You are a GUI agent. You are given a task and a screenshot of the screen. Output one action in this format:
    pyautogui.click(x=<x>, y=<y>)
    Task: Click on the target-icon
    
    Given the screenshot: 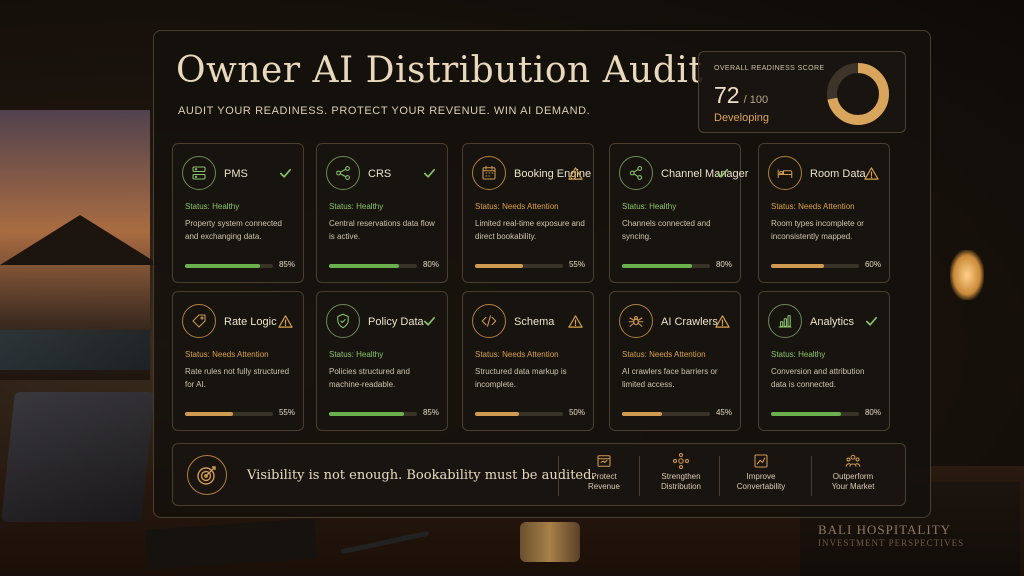 What is the action you would take?
    pyautogui.click(x=207, y=475)
    